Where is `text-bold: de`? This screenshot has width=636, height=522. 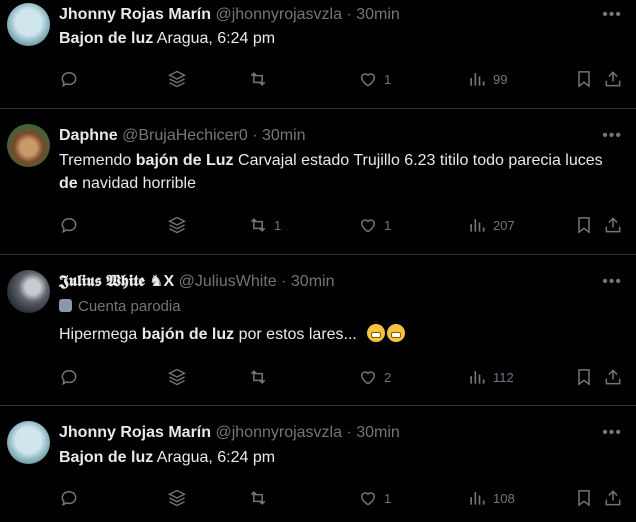
text-bold: de is located at coordinates (68, 183).